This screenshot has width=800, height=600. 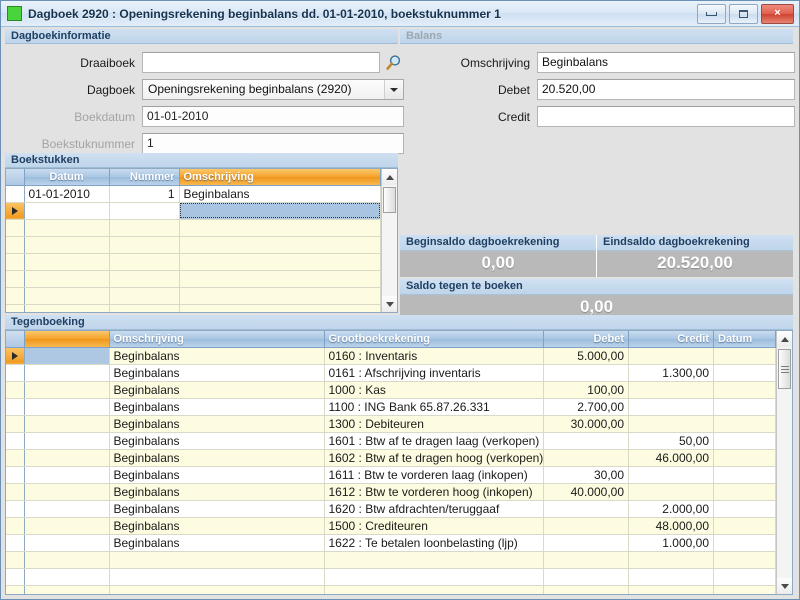 What do you see at coordinates (586, 339) in the screenshot?
I see `tegenboeking-col-debet: Debet` at bounding box center [586, 339].